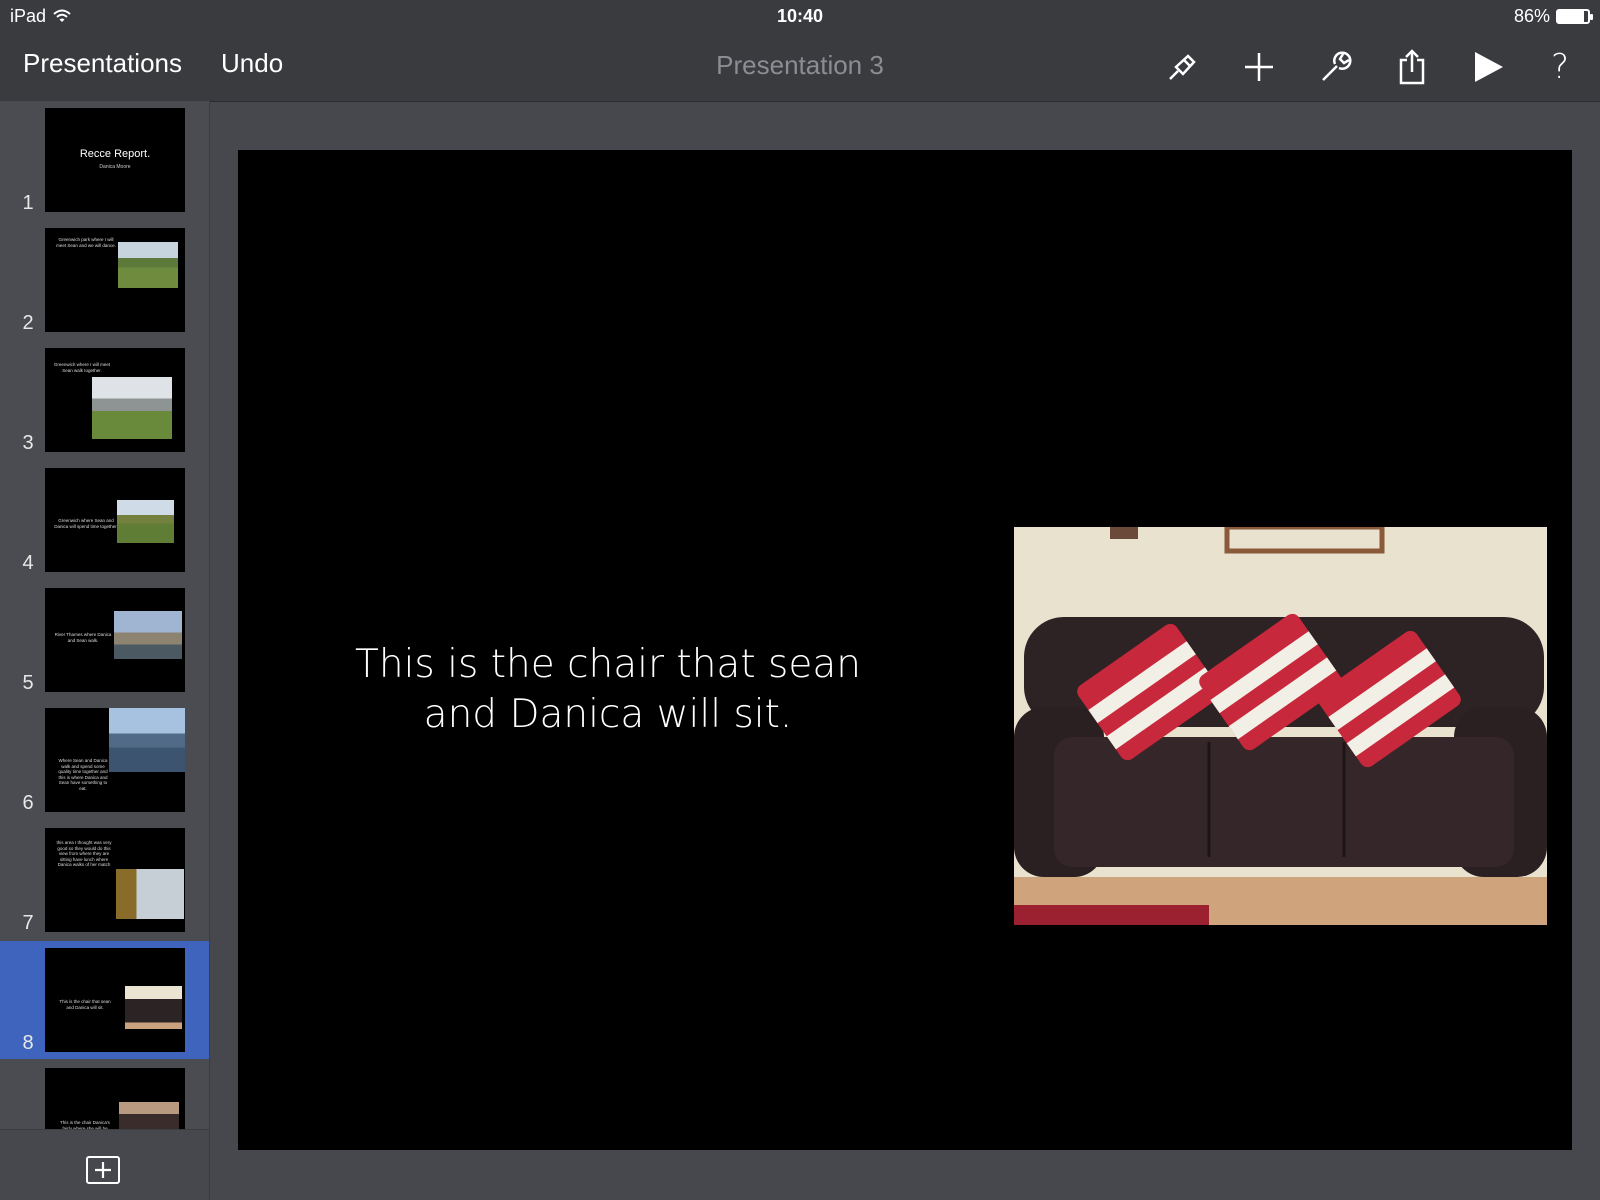 This screenshot has height=1200, width=1600. What do you see at coordinates (1553, 16) in the screenshot?
I see `battery-group: 86%` at bounding box center [1553, 16].